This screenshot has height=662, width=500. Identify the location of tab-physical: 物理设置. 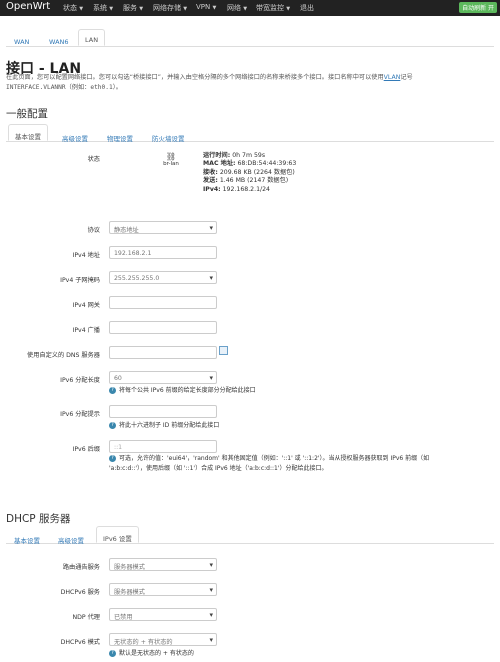
(120, 135).